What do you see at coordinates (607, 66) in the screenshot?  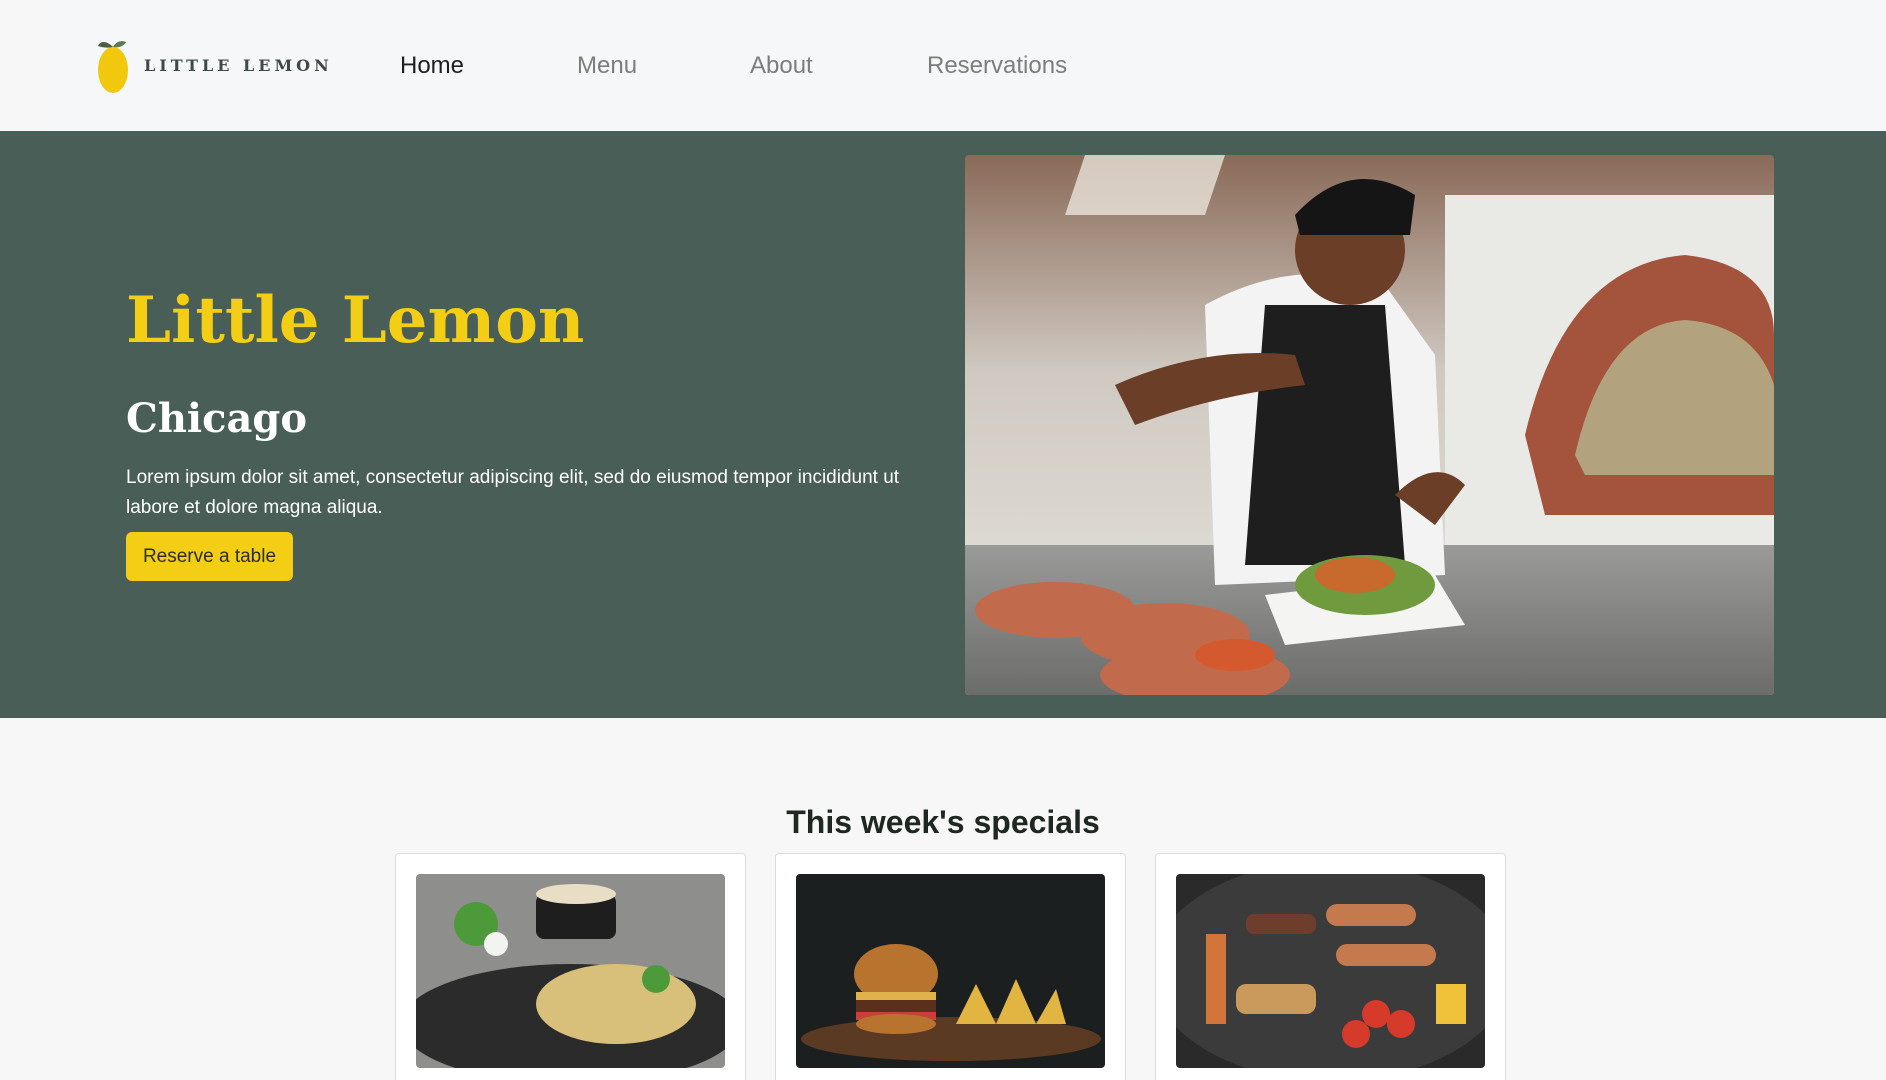 I see `nav-menu-link: Menu` at bounding box center [607, 66].